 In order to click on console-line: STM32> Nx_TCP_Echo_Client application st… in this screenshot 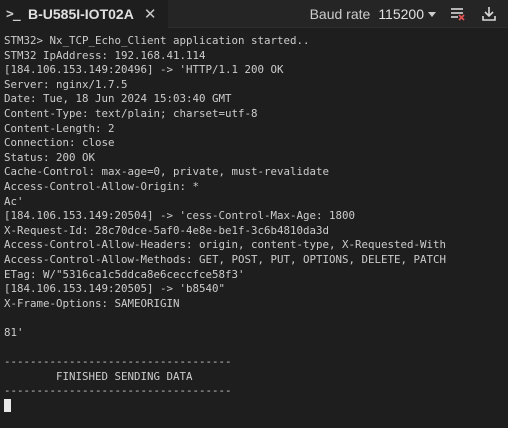, I will do `click(157, 40)`.